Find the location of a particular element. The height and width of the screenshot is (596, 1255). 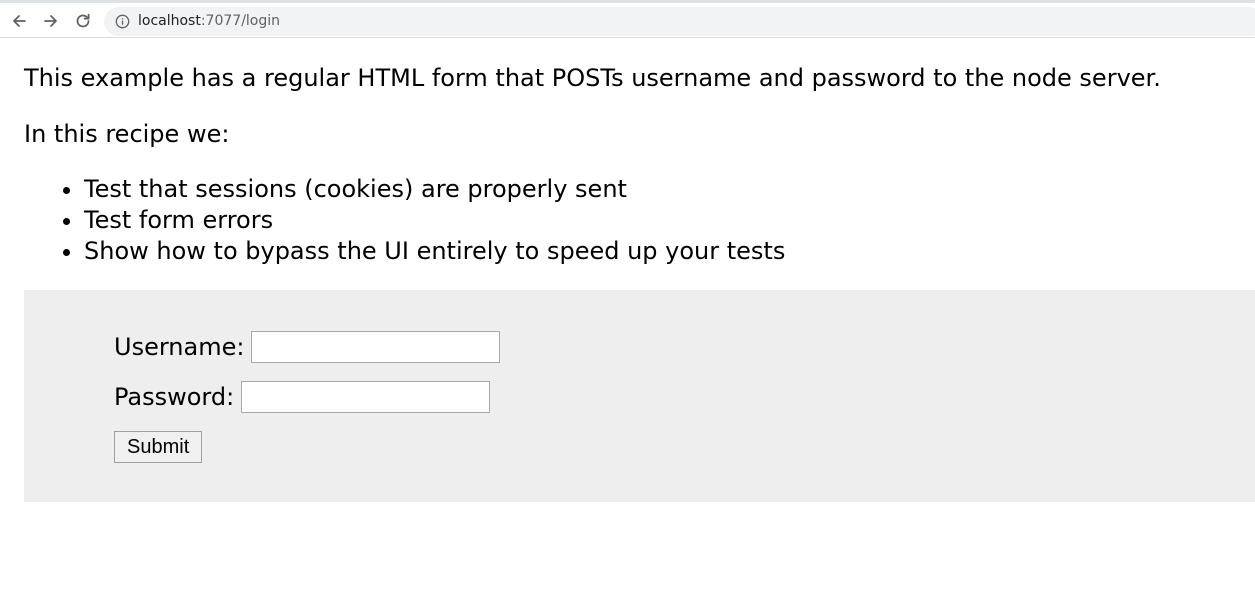

url-text: localhost:7077/login is located at coordinates (209, 21).